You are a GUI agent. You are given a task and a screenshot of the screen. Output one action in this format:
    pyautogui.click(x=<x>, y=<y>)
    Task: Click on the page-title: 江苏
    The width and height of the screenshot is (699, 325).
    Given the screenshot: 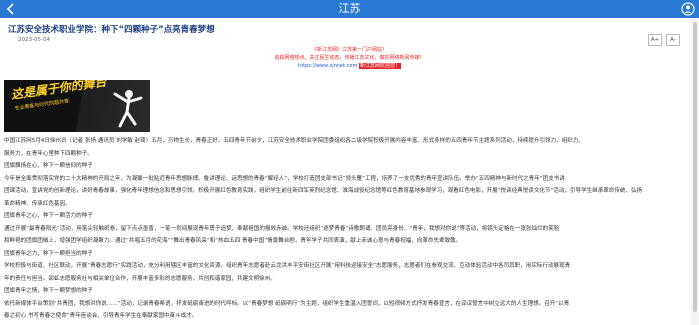 What is the action you would take?
    pyautogui.click(x=349, y=8)
    